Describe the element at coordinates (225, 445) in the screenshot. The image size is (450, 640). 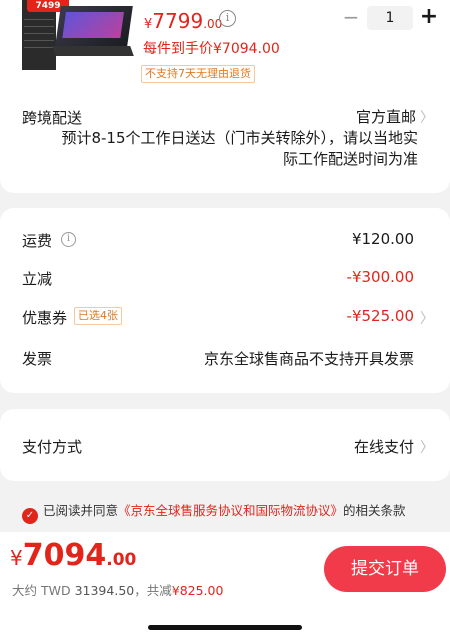
I see `payment-card: 支付方式 在线支付 〉` at that location.